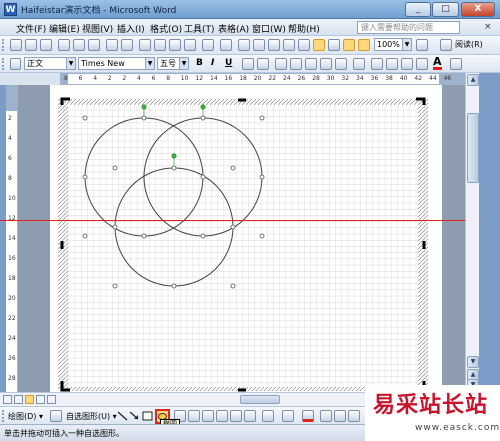 The image size is (500, 441). I want to click on paste-icon, so click(175, 45).